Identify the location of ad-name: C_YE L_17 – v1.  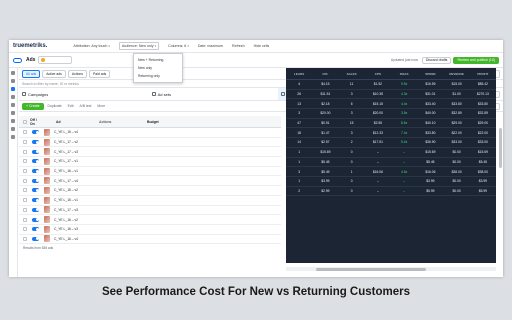
(76, 161).